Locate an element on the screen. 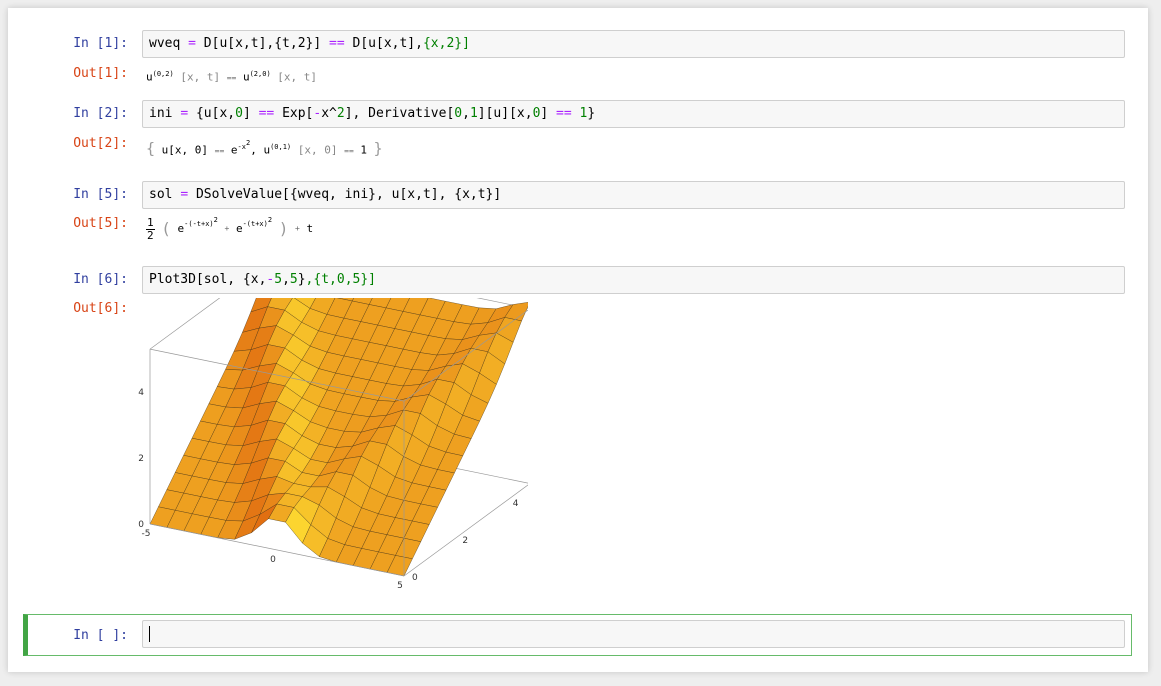 Image resolution: width=1161 pixels, height=686 pixels. input-prompt-1: In [1]: is located at coordinates (100, 43).